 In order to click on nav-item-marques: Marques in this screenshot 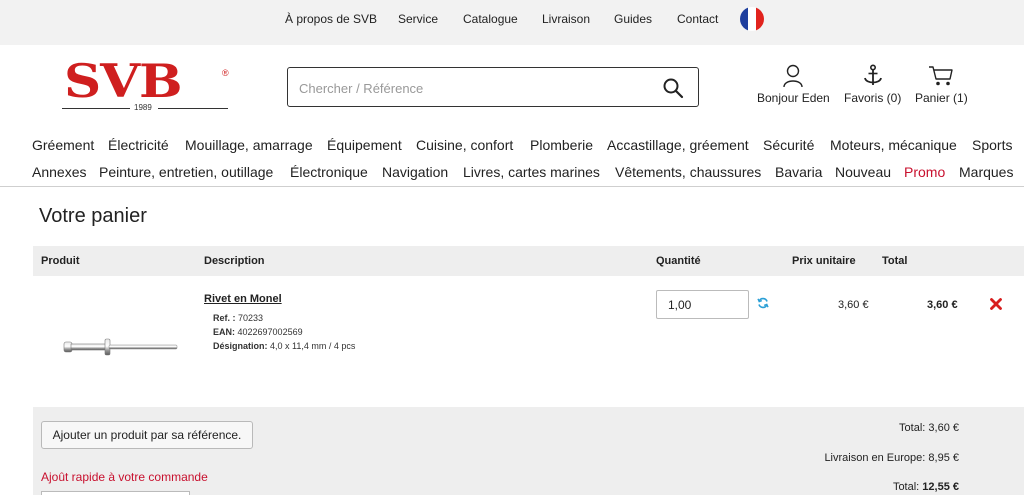, I will do `click(986, 172)`.